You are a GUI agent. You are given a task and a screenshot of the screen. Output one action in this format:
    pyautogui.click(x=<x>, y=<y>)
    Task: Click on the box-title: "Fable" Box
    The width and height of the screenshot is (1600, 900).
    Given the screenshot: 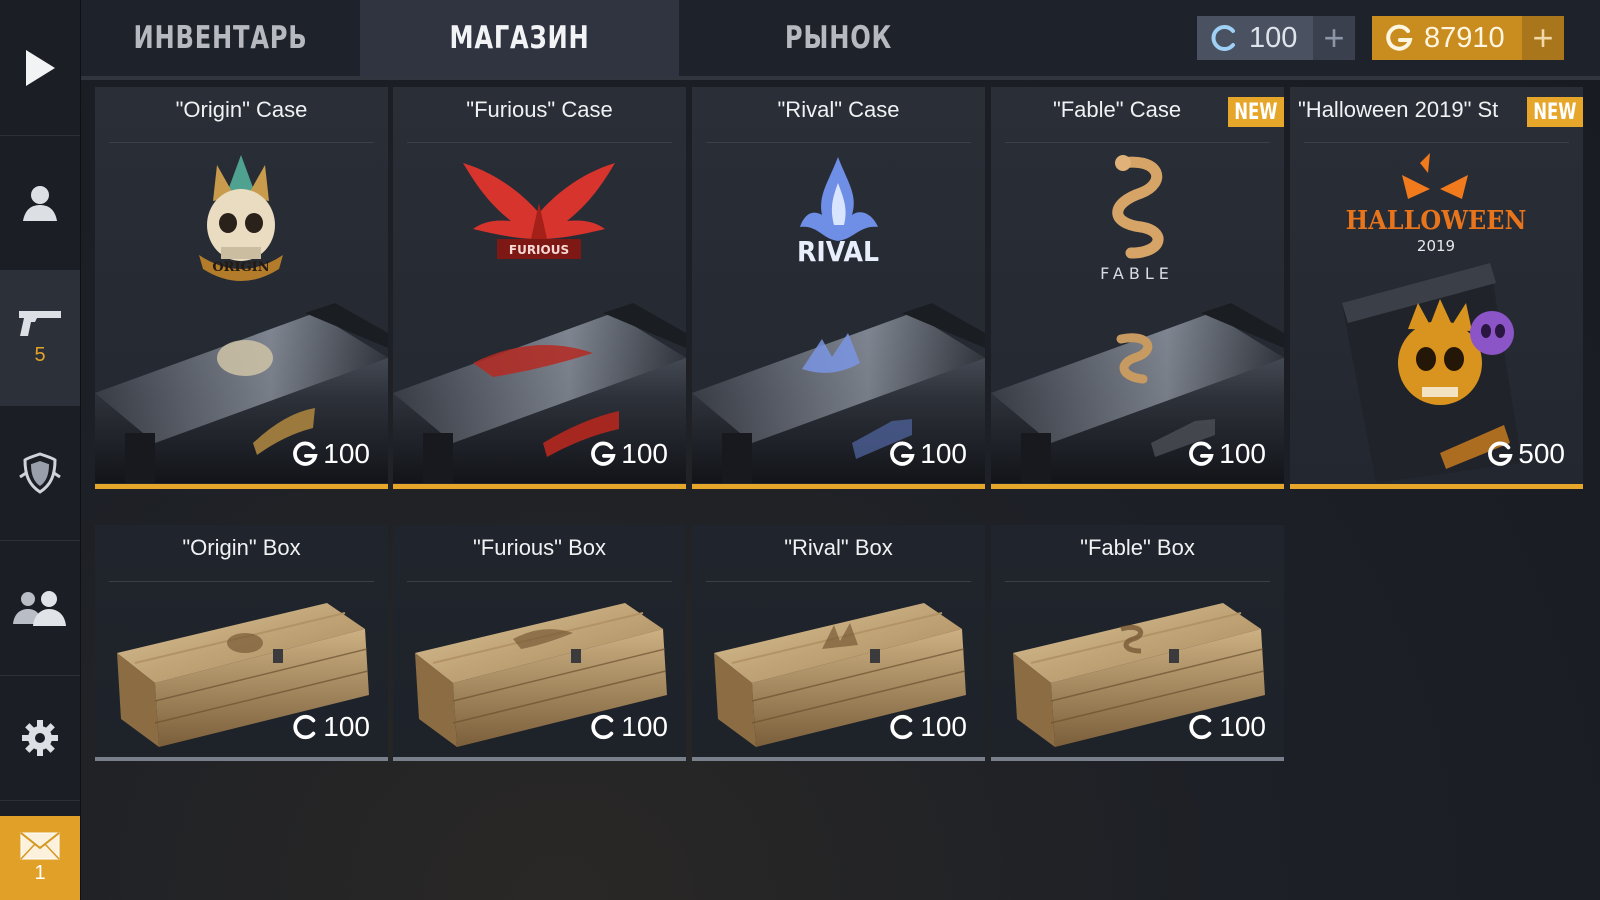 What is the action you would take?
    pyautogui.click(x=1137, y=547)
    